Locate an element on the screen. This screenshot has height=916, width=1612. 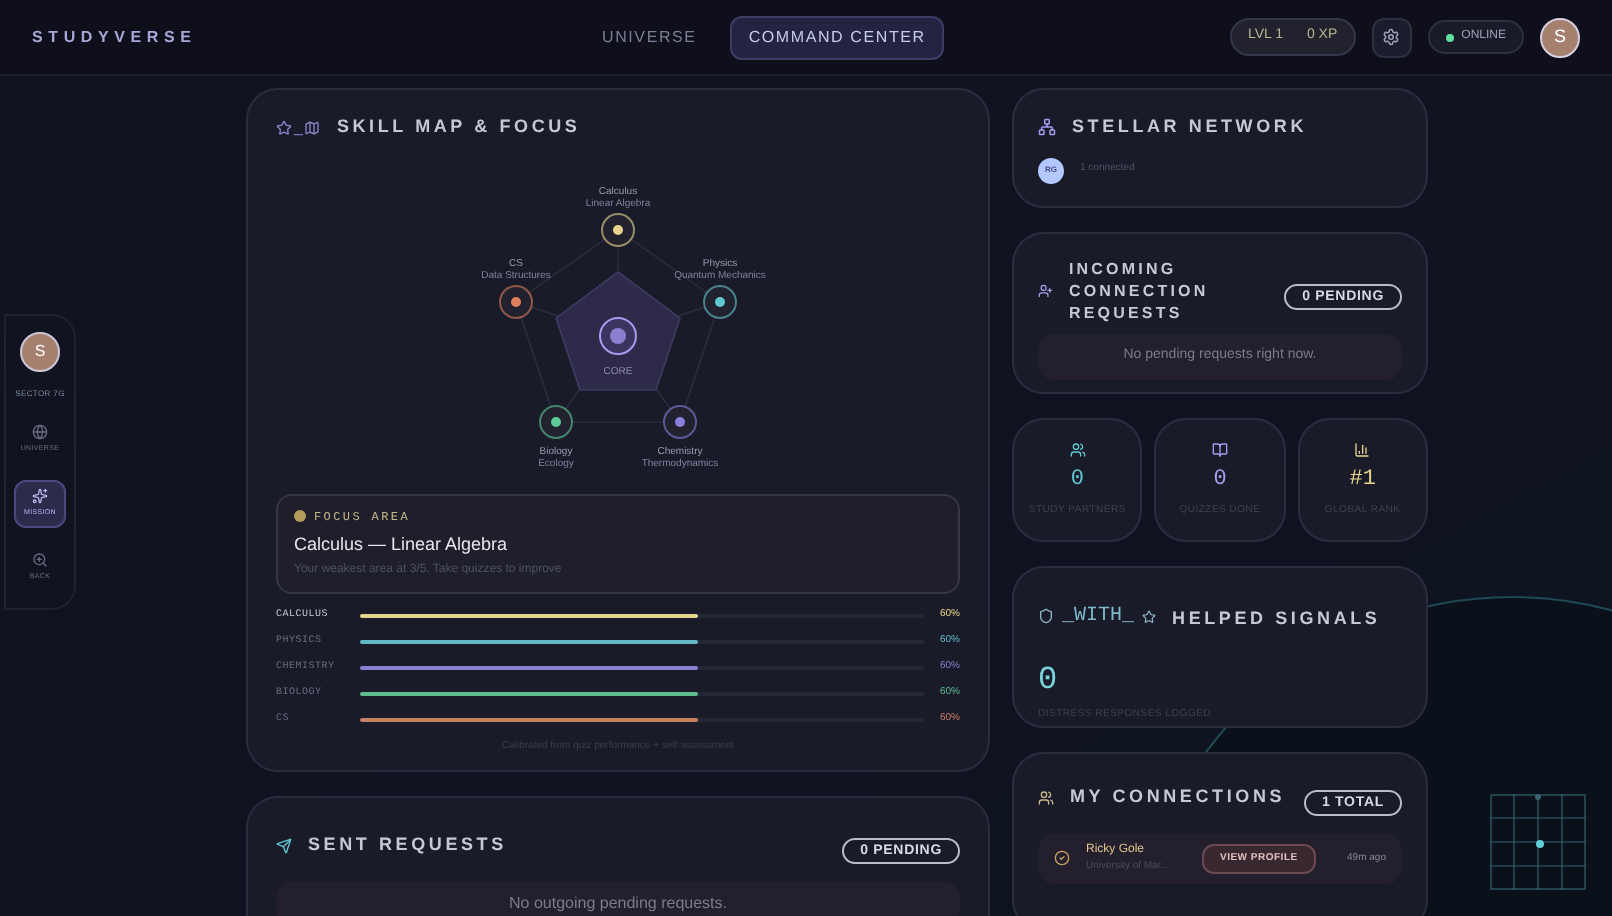
card-title: HELPED SIGNALS is located at coordinates (1276, 618).